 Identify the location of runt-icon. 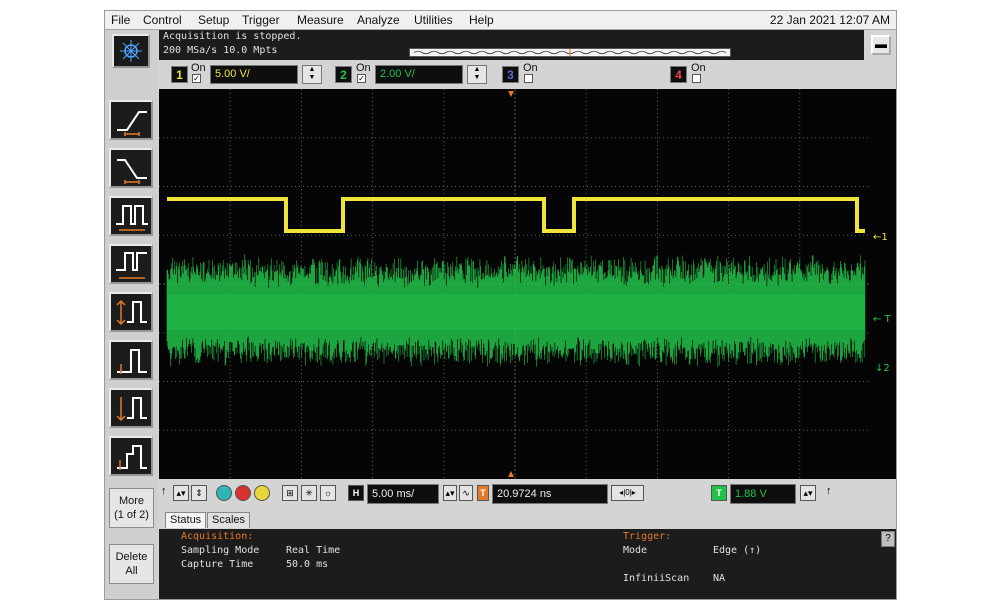
(131, 312).